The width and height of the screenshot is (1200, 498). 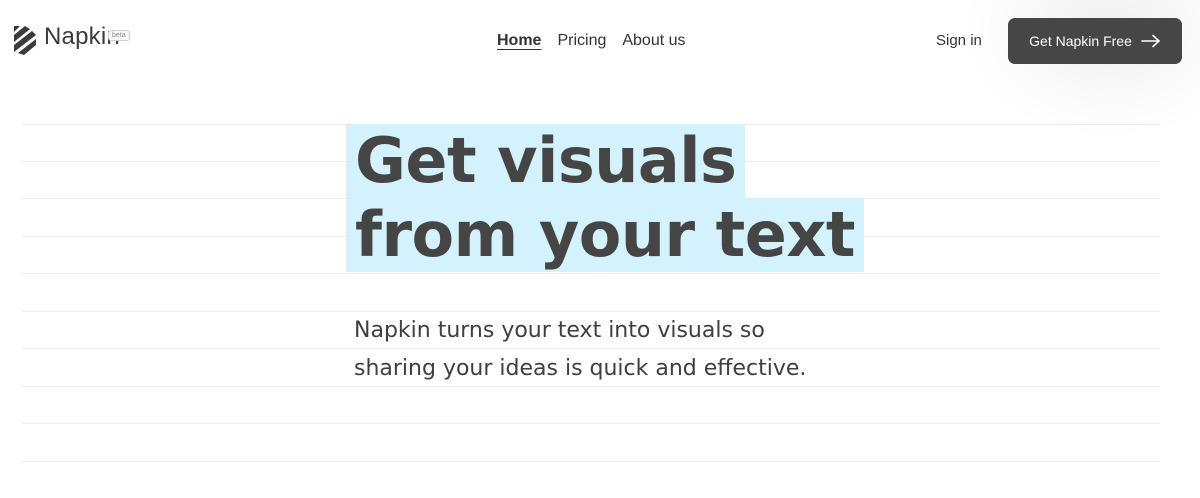 What do you see at coordinates (581, 41) in the screenshot?
I see `nav-item-pricing: Pricing` at bounding box center [581, 41].